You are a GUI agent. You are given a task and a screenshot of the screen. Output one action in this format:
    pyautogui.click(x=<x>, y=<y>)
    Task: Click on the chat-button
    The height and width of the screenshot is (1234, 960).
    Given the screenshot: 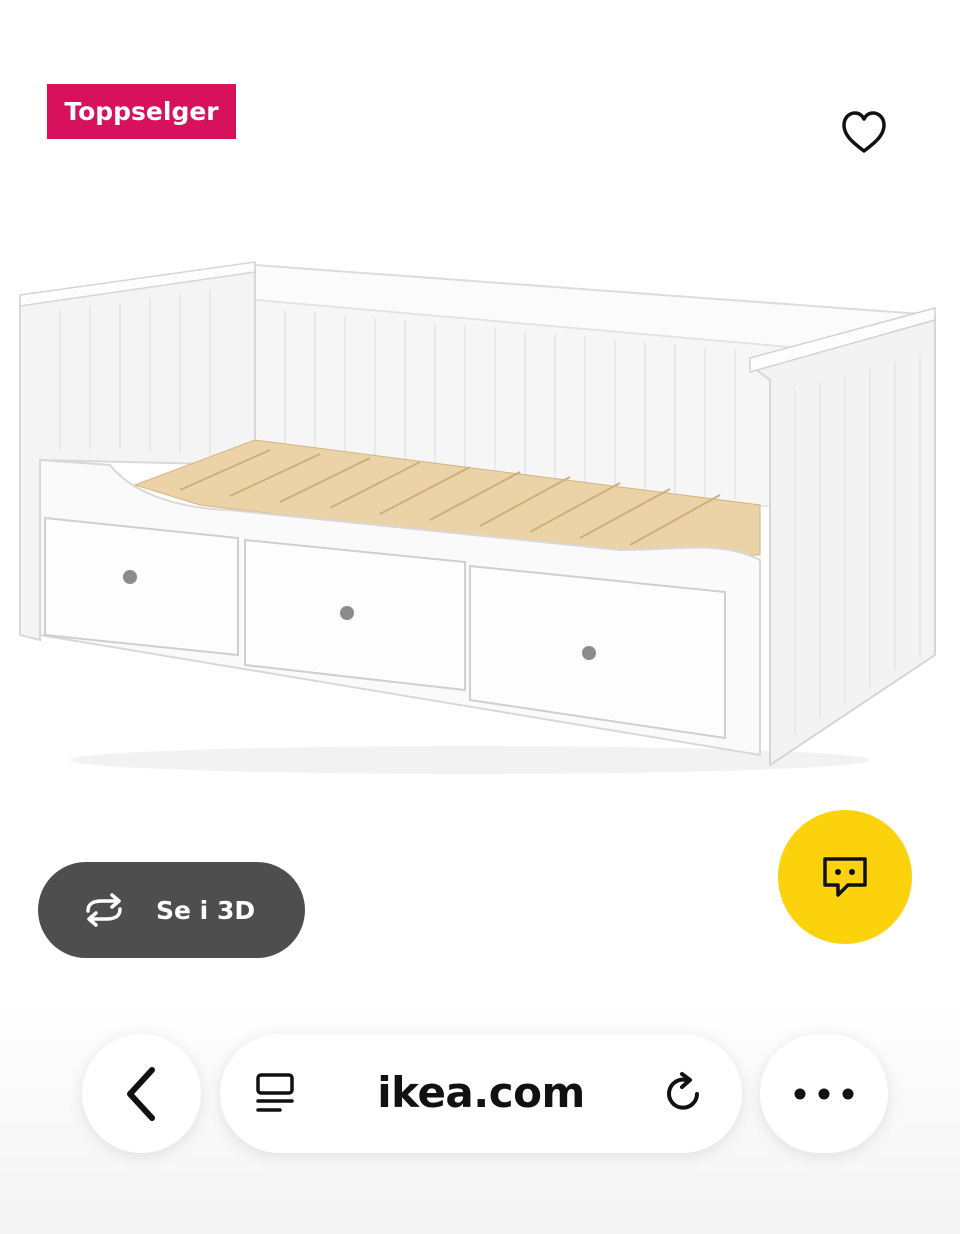 What is the action you would take?
    pyautogui.click(x=845, y=877)
    